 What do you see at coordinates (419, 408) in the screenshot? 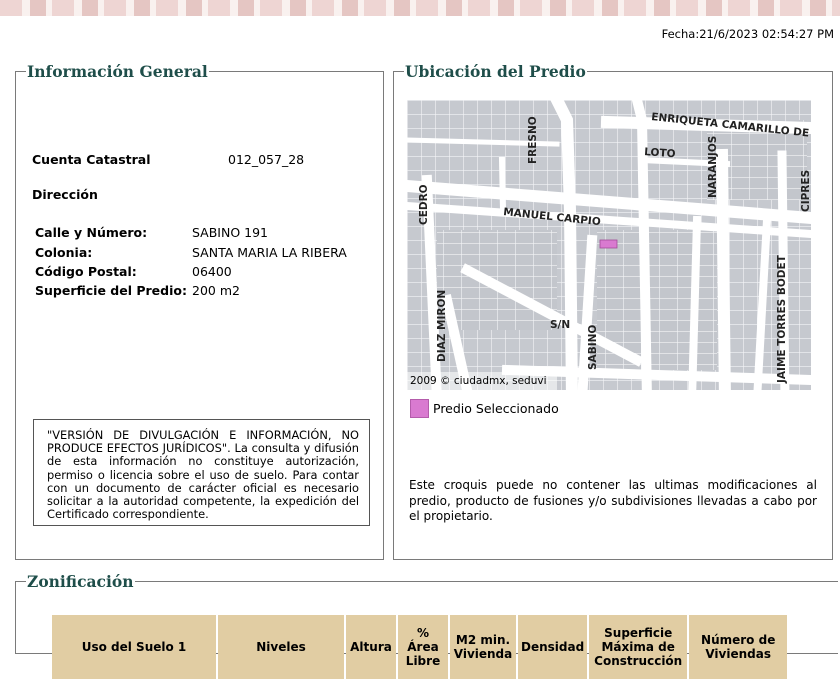
I see `predio-seleccionado-swatch` at bounding box center [419, 408].